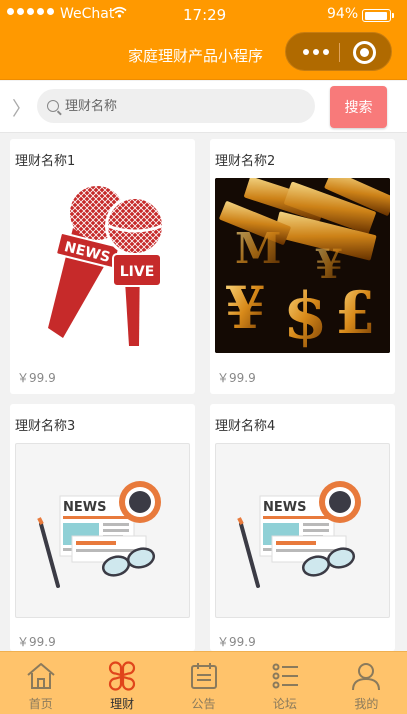 The width and height of the screenshot is (407, 714). I want to click on clock: 17:29, so click(205, 15).